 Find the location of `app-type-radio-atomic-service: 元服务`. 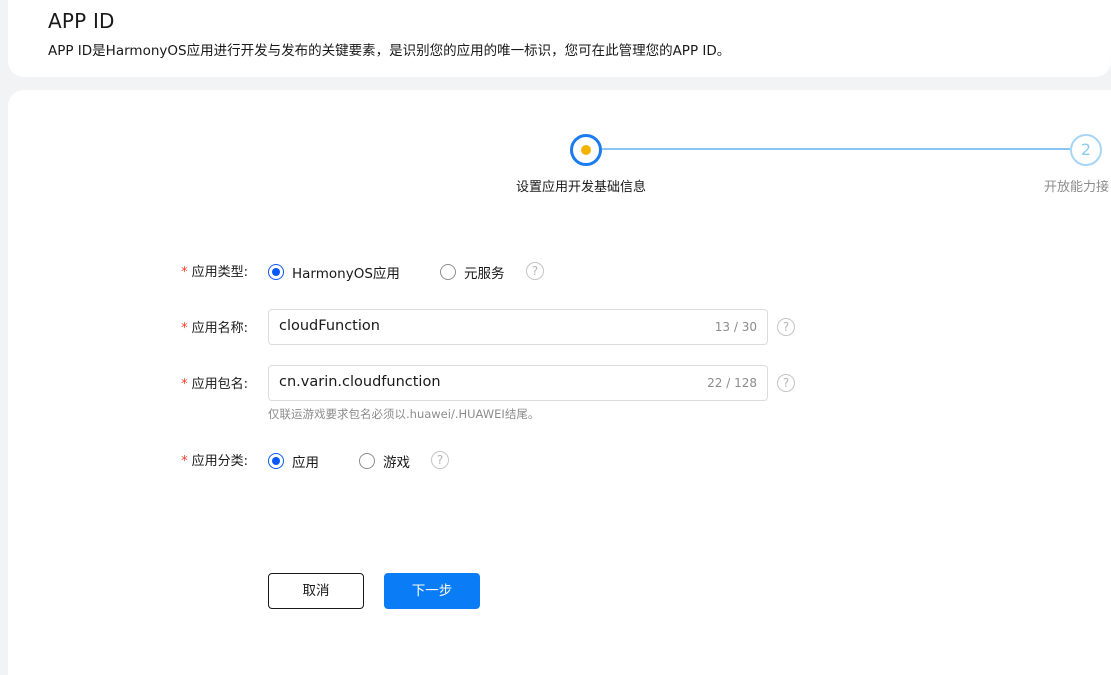

app-type-radio-atomic-service: 元服务 is located at coordinates (472, 272).